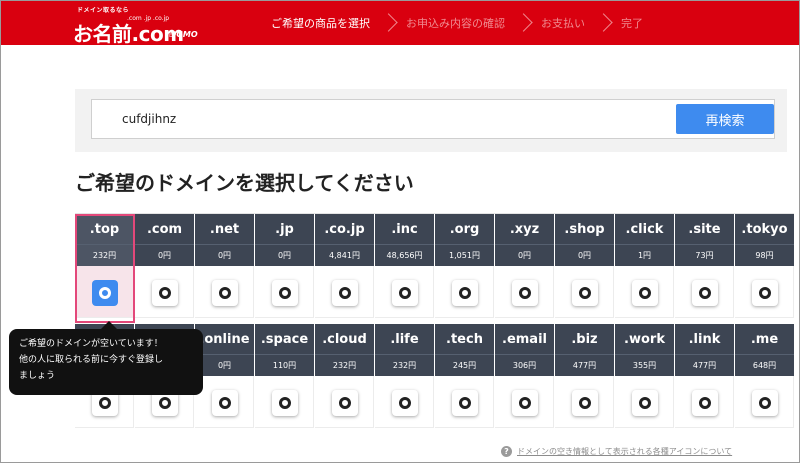  Describe the element at coordinates (764, 229) in the screenshot. I see `domain-tld: .tokyo` at that location.